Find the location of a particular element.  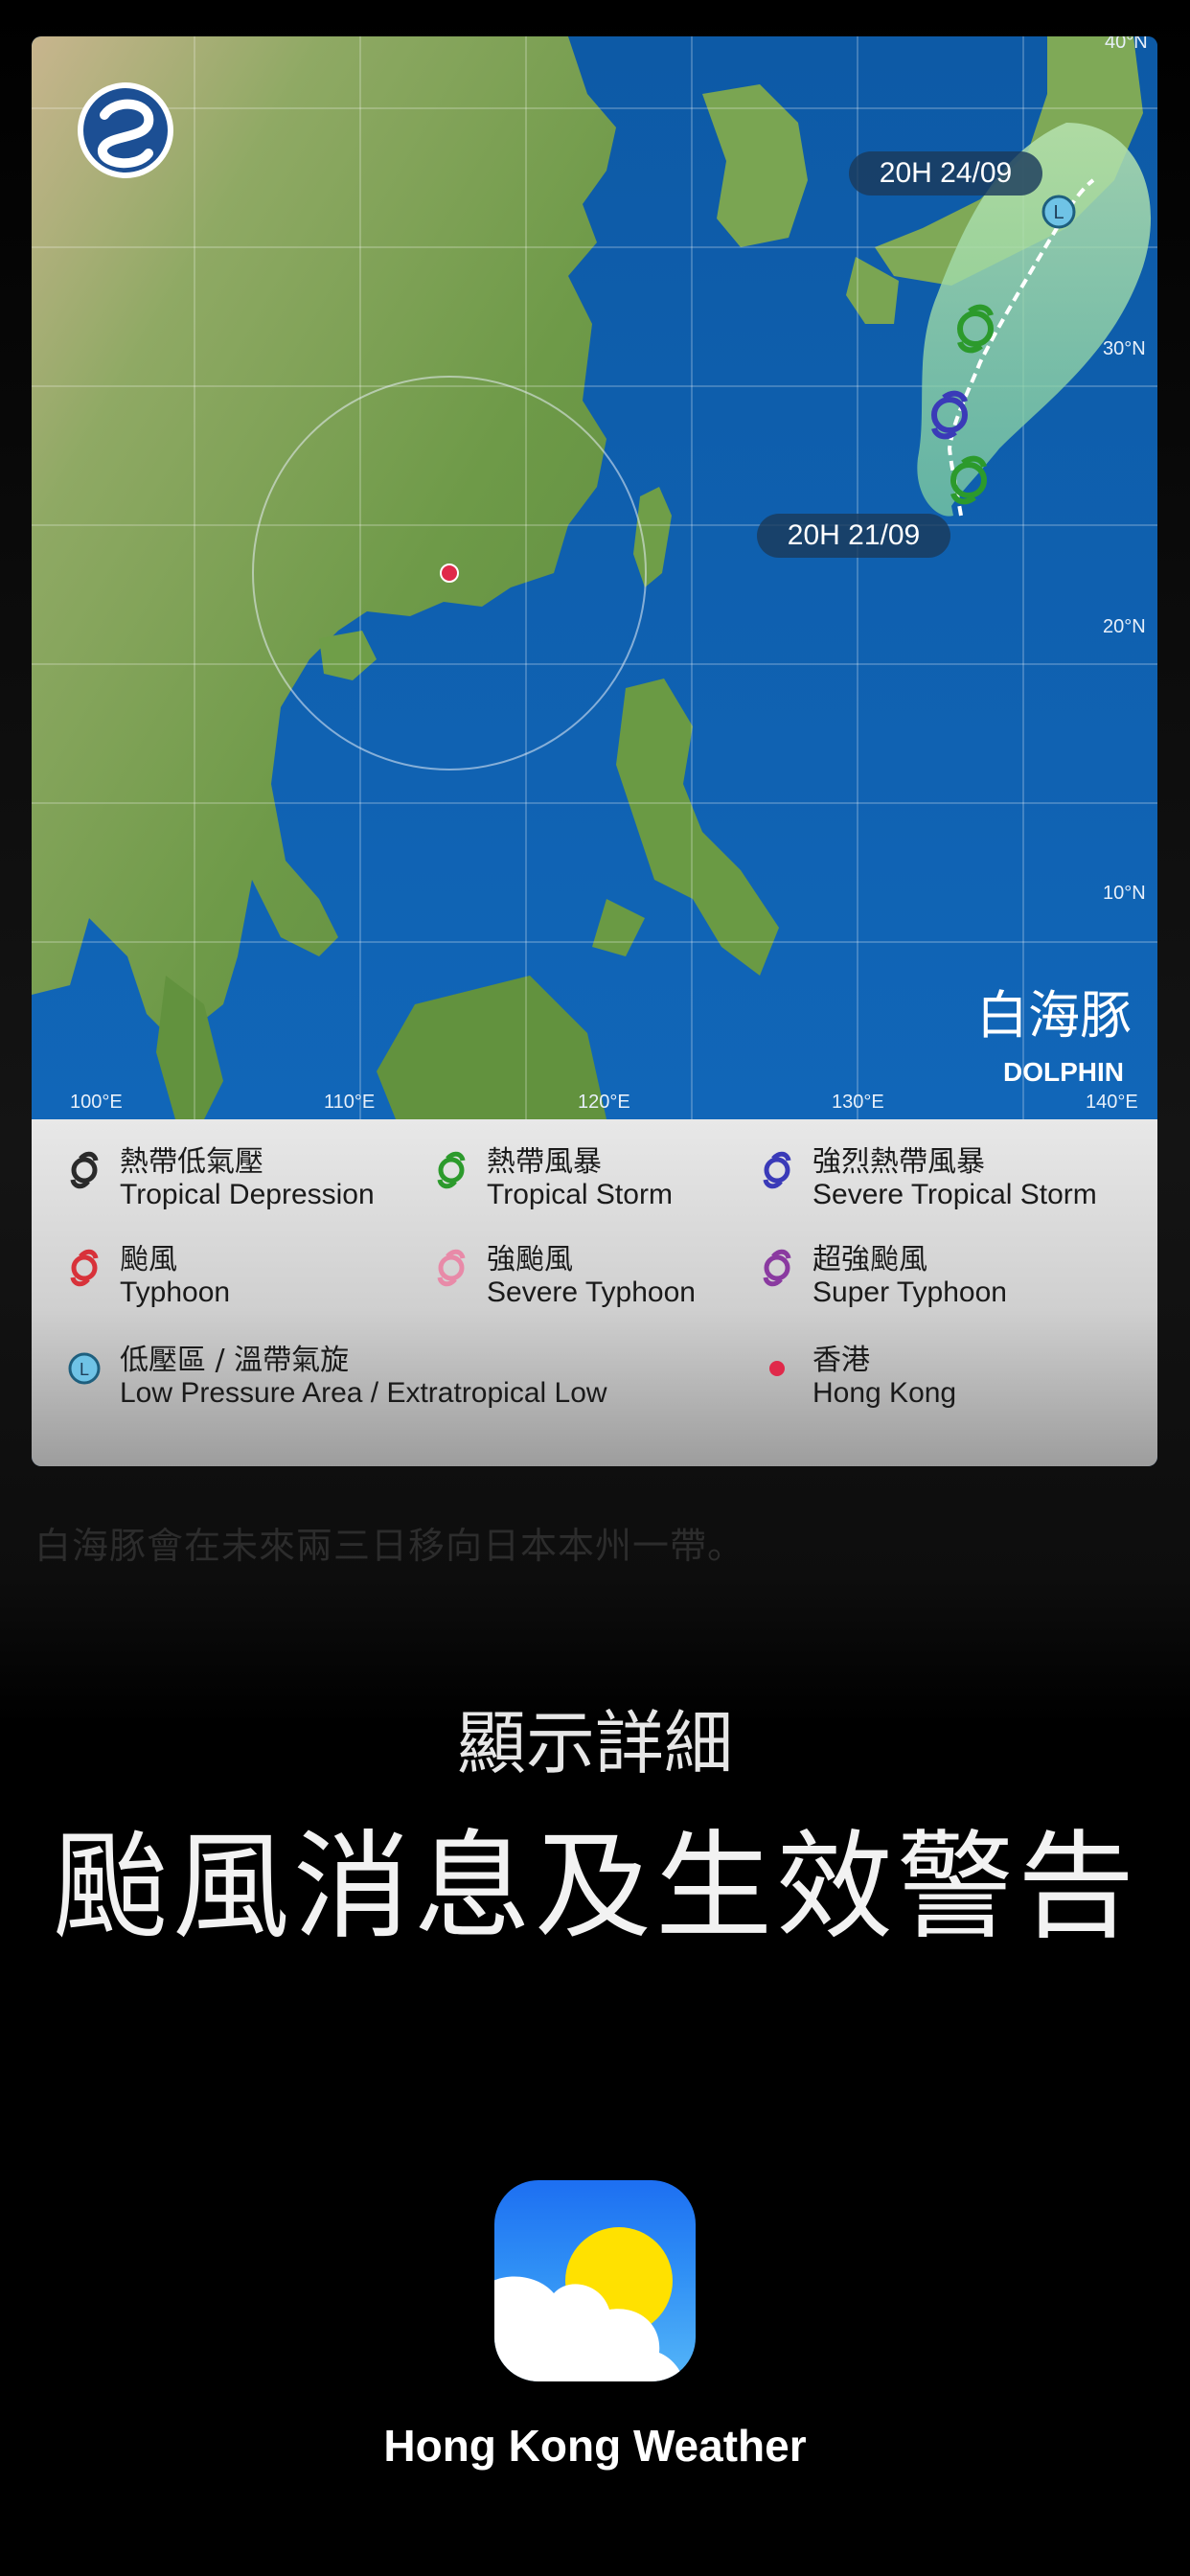

legend-item-hong-kong: 香港 Hong Kong is located at coordinates (856, 1377).